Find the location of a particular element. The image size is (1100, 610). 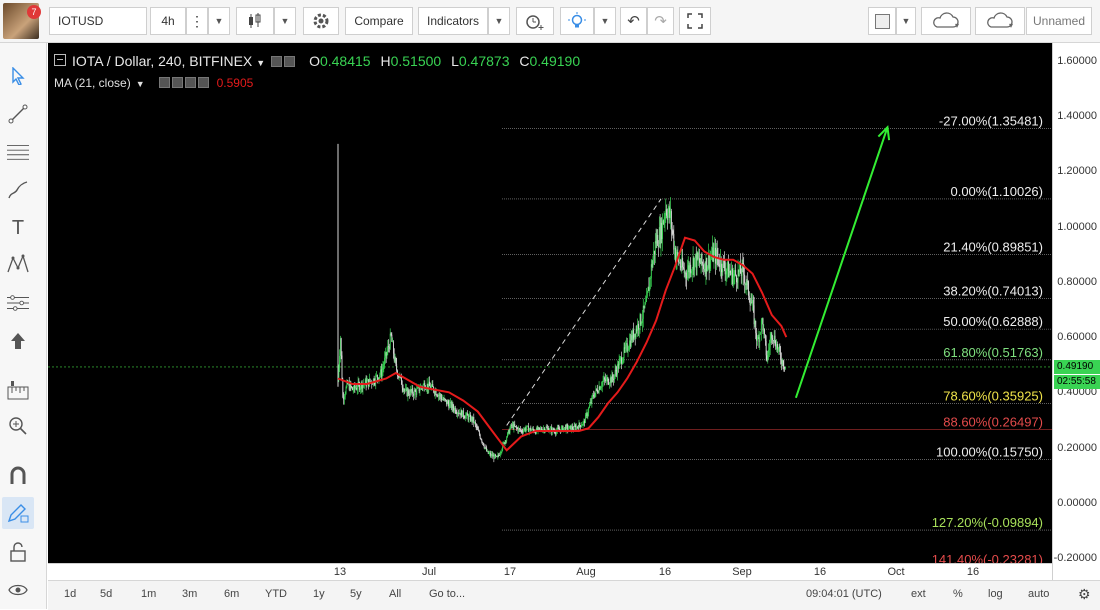

range-1y: 1y is located at coordinates (319, 594).